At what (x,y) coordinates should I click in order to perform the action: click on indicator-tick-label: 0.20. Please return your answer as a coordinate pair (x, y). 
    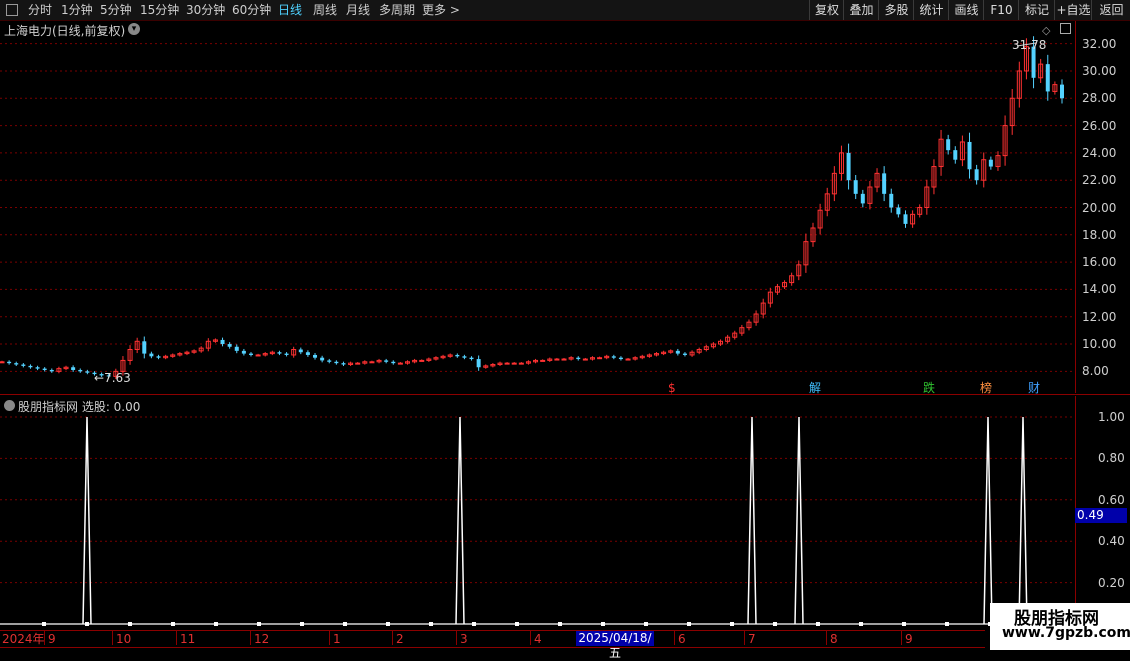
    Looking at the image, I should click on (1111, 582).